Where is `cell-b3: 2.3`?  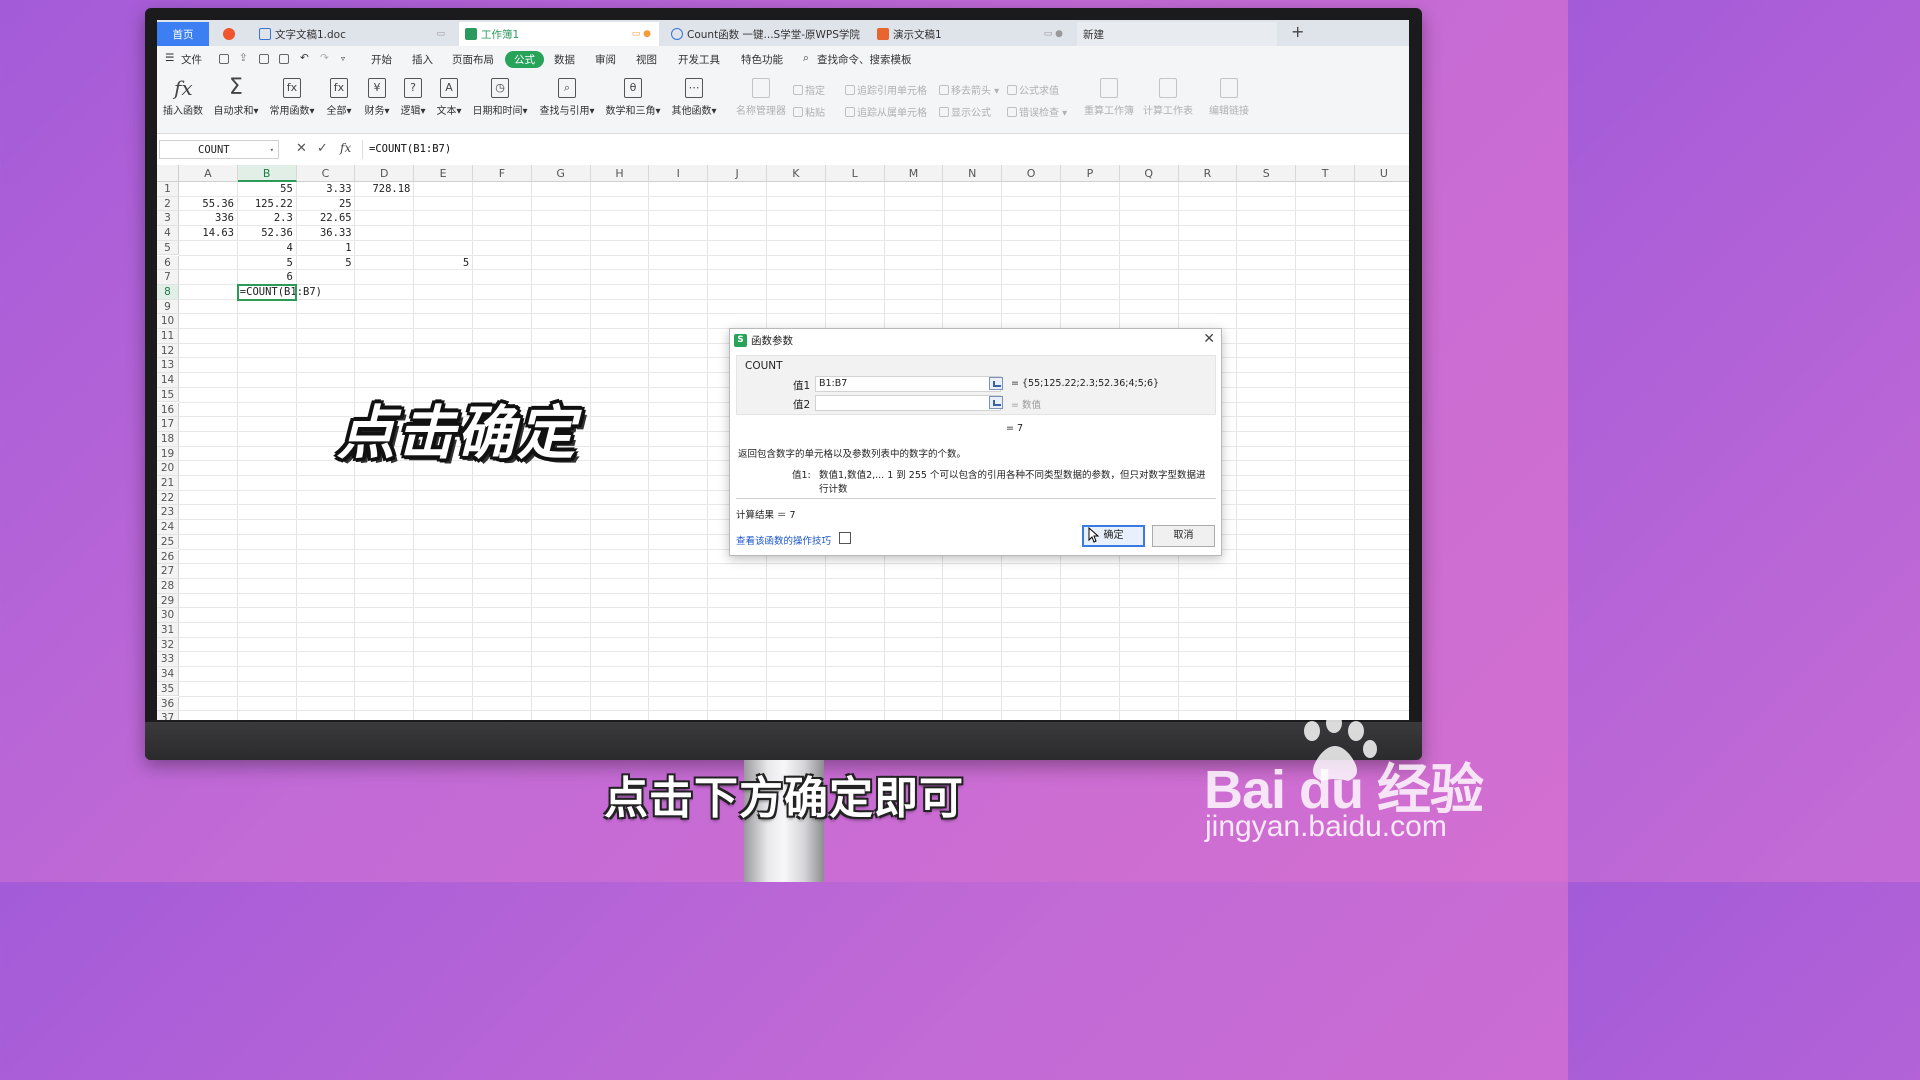 cell-b3: 2.3 is located at coordinates (267, 218).